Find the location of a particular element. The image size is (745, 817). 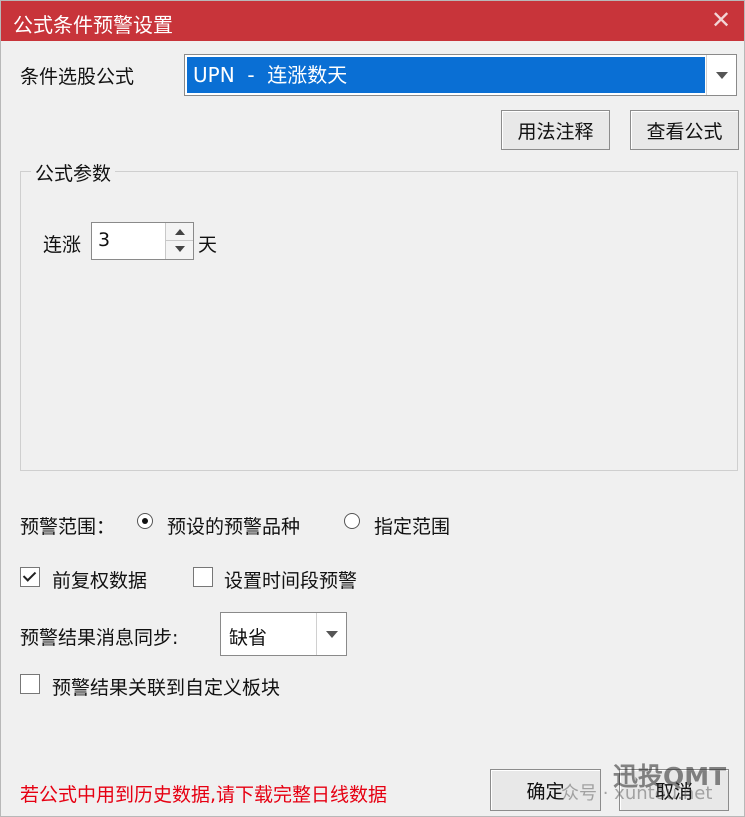

forward-adjust-checkbox is located at coordinates (30, 577).